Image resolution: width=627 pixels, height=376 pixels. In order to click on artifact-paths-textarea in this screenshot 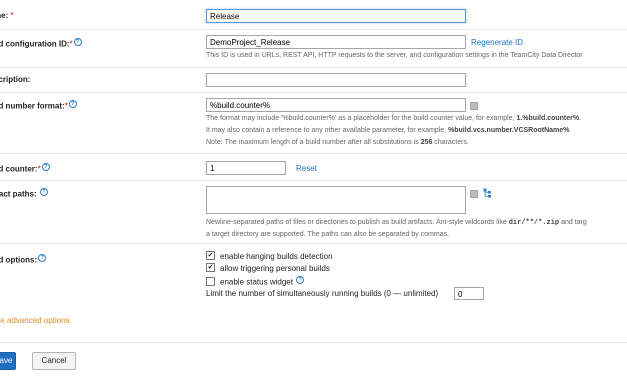, I will do `click(336, 200)`.